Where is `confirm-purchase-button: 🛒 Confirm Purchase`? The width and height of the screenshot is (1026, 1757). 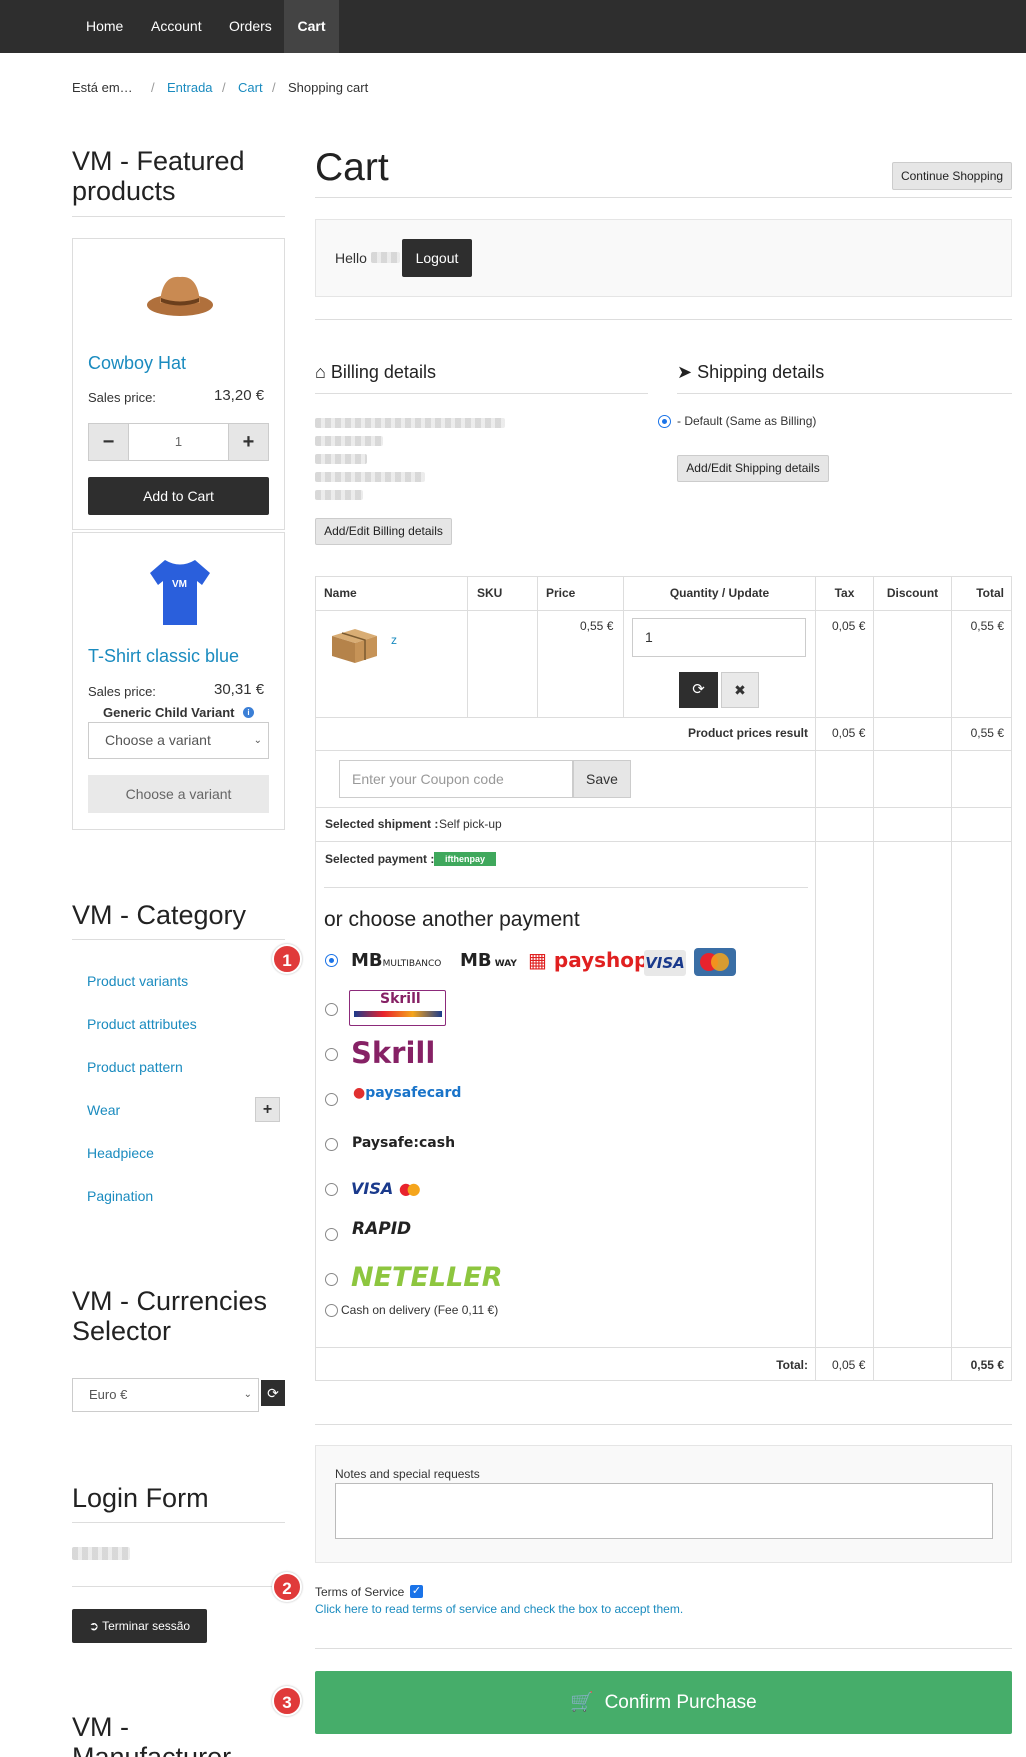 confirm-purchase-button: 🛒 Confirm Purchase is located at coordinates (663, 1702).